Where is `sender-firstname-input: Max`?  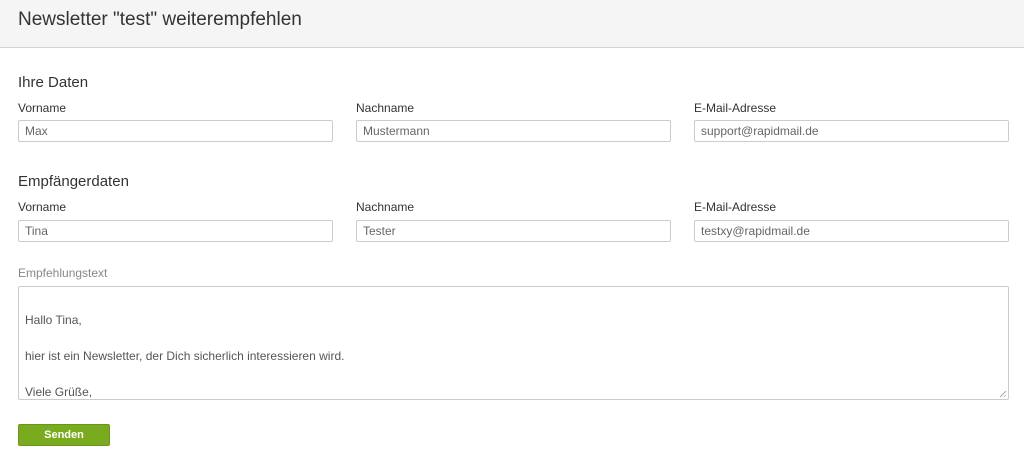 sender-firstname-input: Max is located at coordinates (175, 131).